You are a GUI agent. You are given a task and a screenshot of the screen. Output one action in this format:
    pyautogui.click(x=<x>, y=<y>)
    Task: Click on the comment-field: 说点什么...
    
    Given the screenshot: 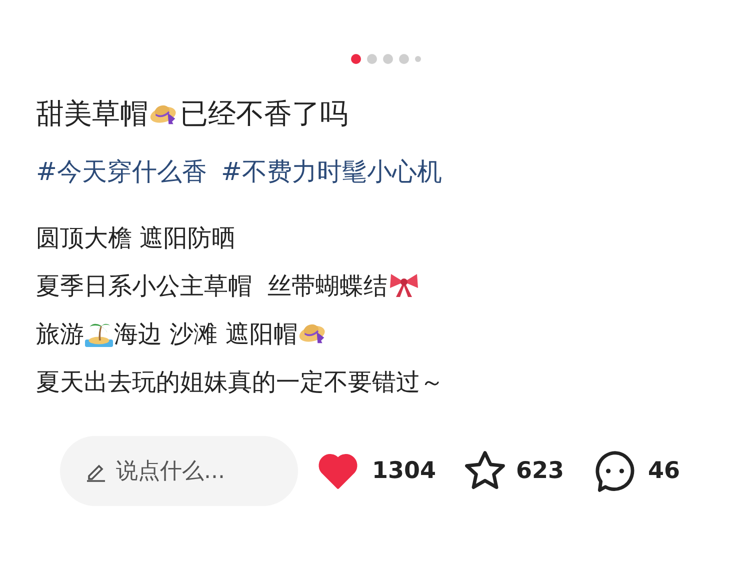 What is the action you would take?
    pyautogui.click(x=179, y=471)
    